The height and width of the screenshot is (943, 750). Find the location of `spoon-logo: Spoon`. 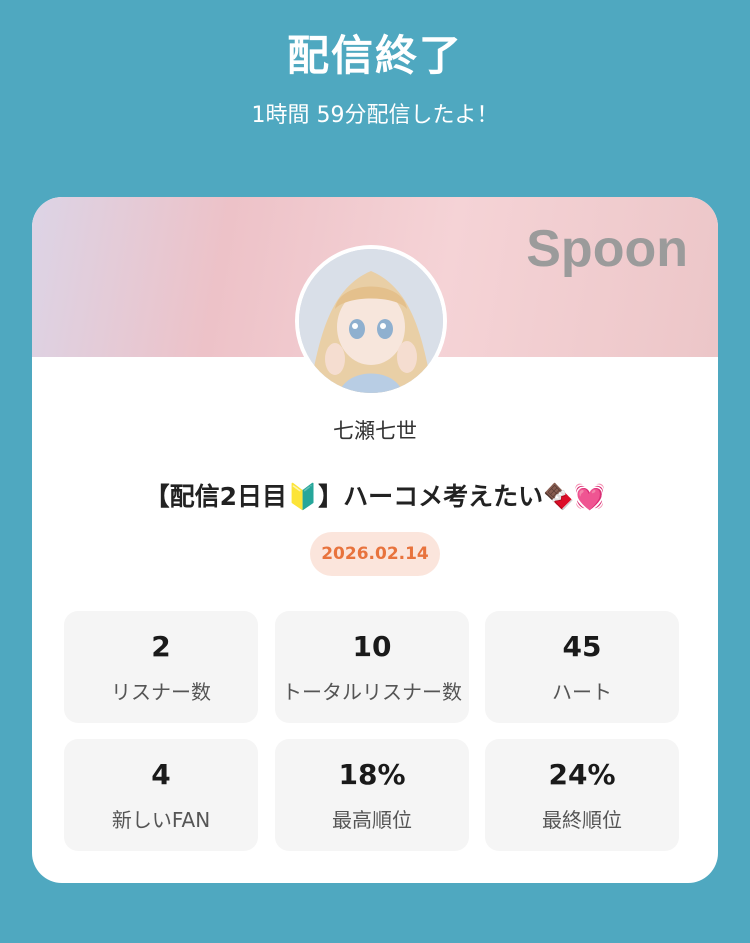

spoon-logo: Spoon is located at coordinates (607, 249).